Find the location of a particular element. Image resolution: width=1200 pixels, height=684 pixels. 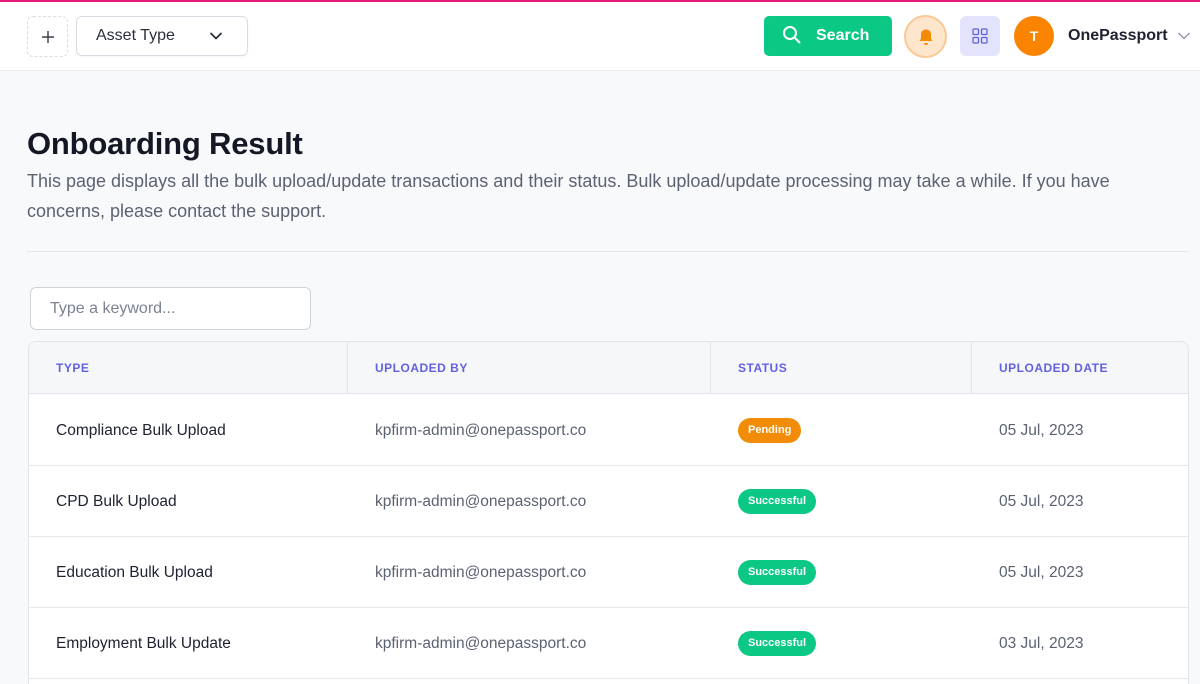

apps-menu-button is located at coordinates (980, 36).